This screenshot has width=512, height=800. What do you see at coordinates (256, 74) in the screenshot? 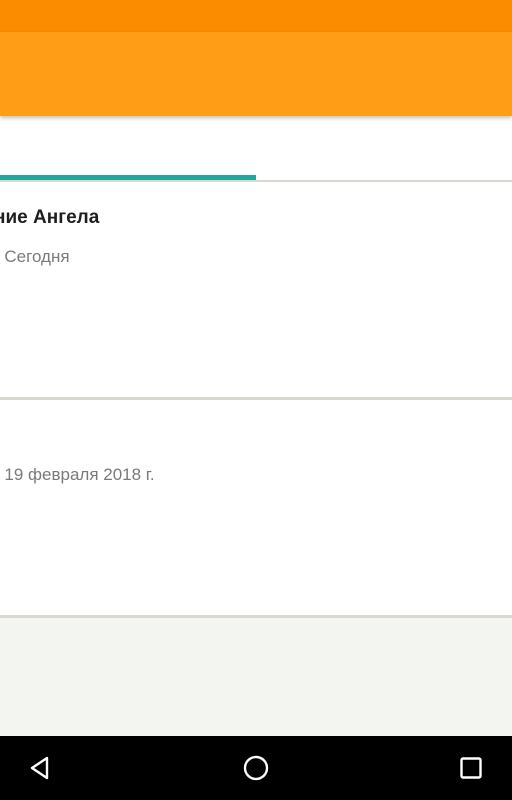
I see `app-bar` at bounding box center [256, 74].